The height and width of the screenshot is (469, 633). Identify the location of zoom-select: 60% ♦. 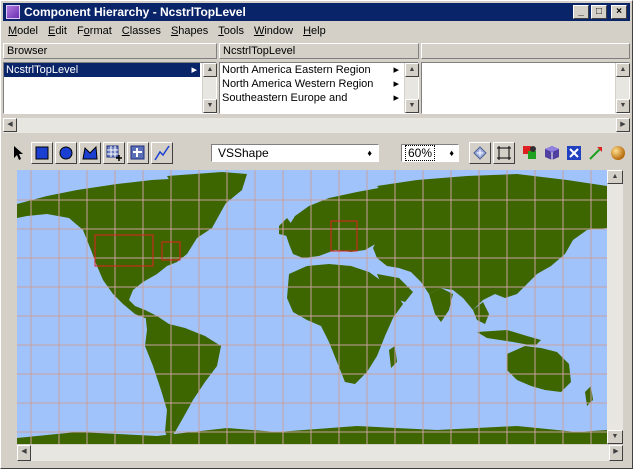
(430, 153).